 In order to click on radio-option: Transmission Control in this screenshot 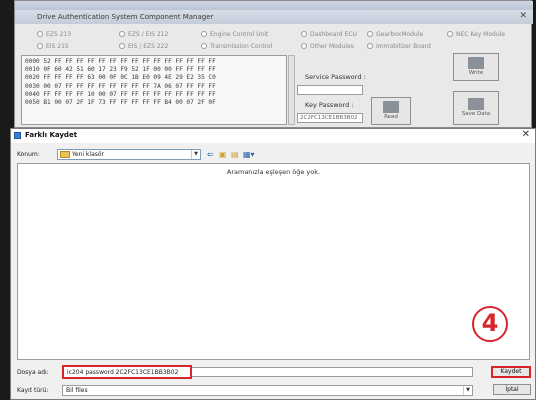, I will do `click(236, 46)`.